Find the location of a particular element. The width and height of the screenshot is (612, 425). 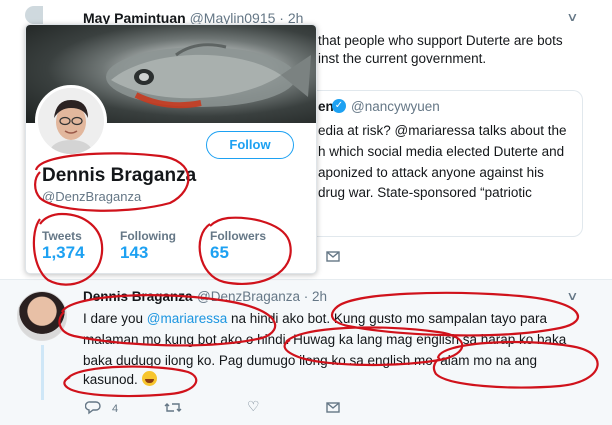

reply-text-segment: kasunod. is located at coordinates (112, 379).